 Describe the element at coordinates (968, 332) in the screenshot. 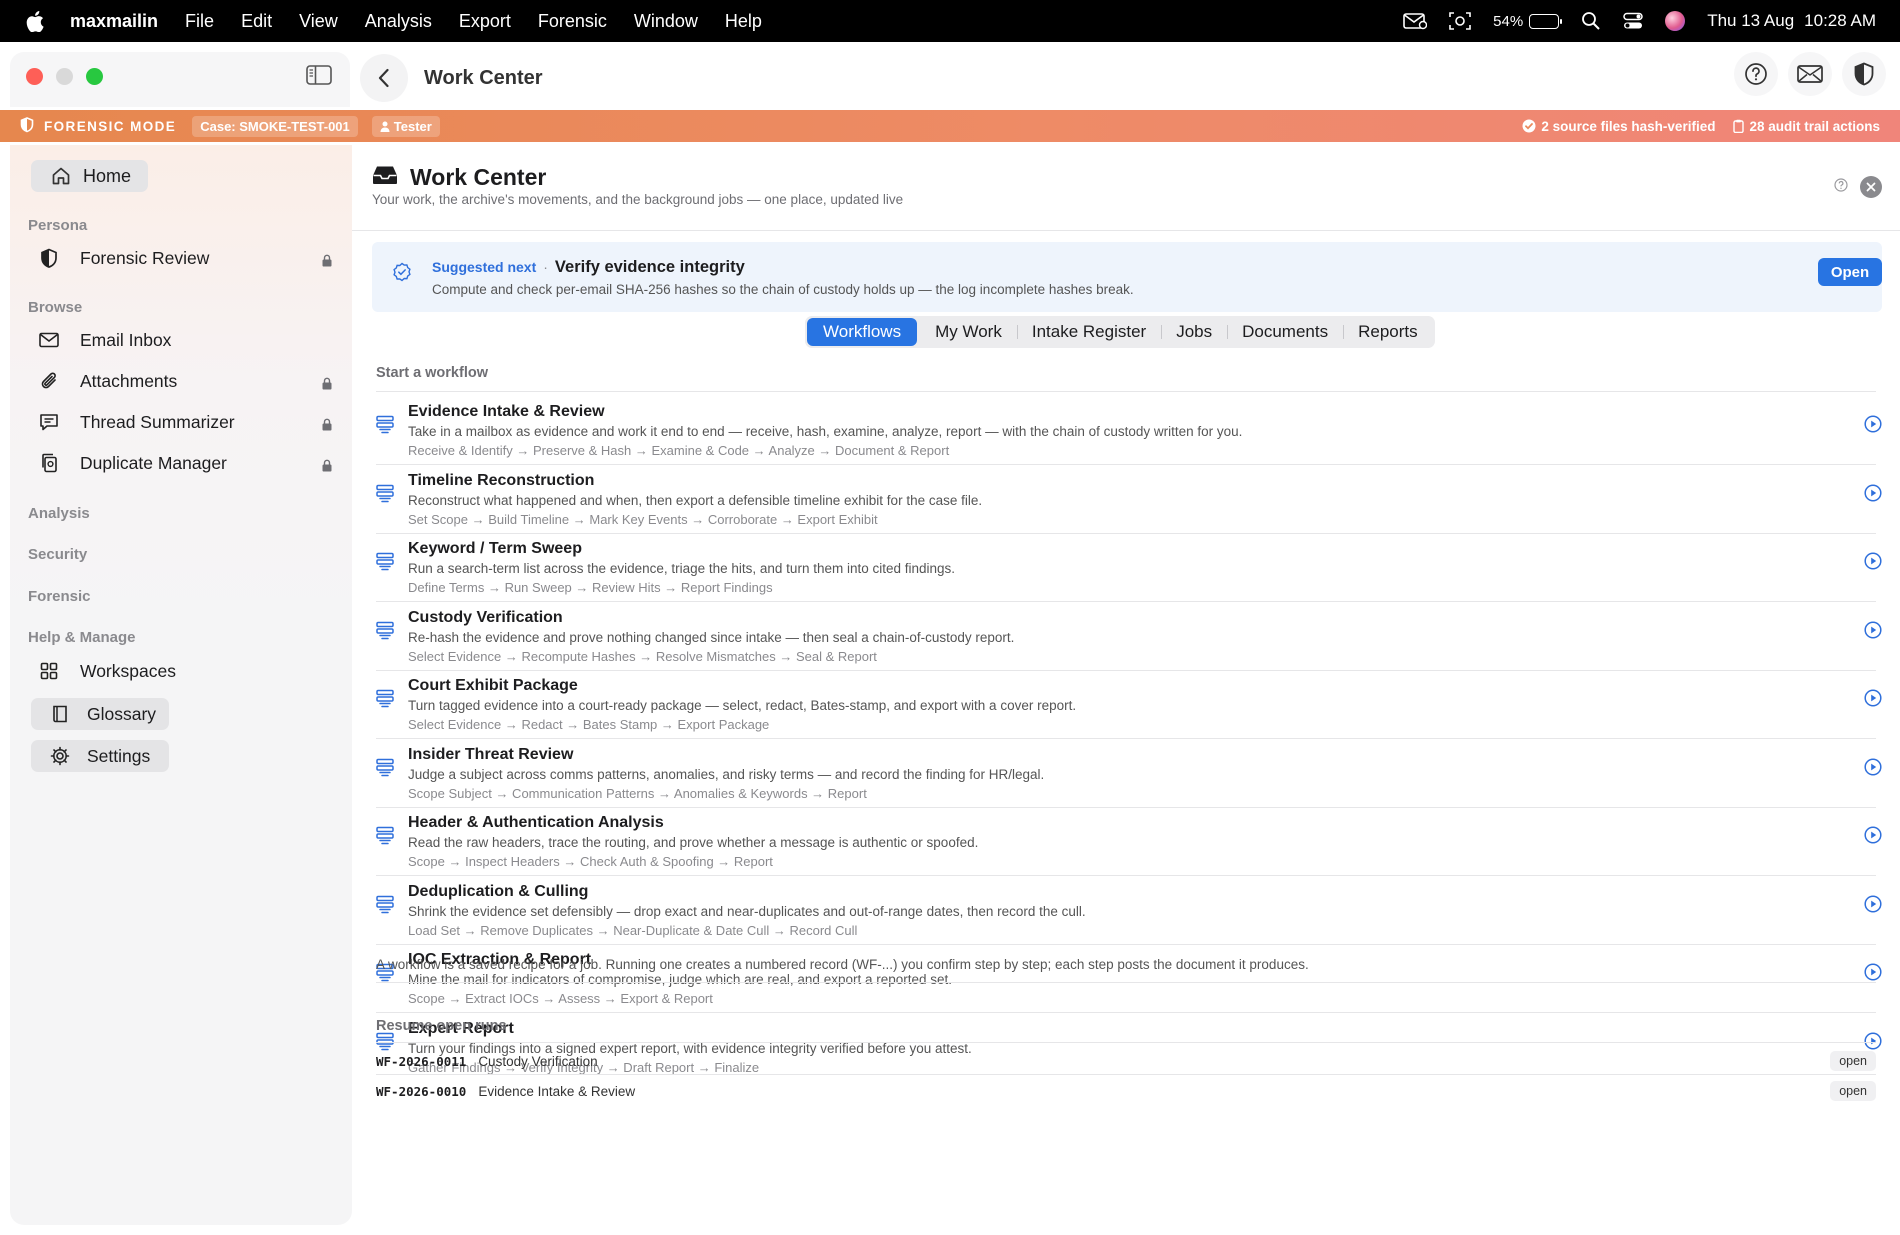

I see `tab-my-work: My Work` at that location.